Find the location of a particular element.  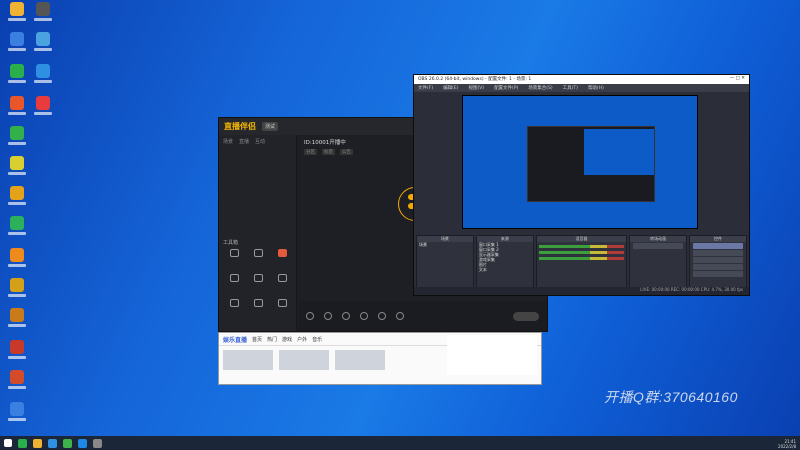

nav-link: 热门 is located at coordinates (272, 339).